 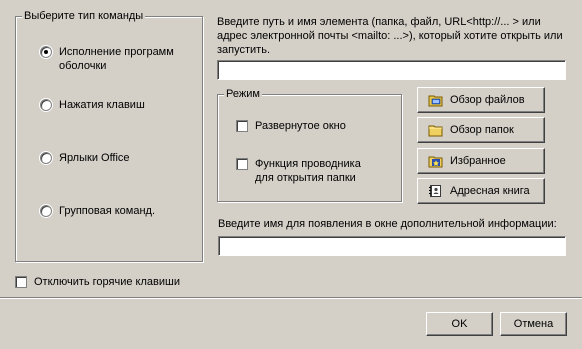 I want to click on radio-keystrokes: Нажатия клавиш, so click(x=92, y=105).